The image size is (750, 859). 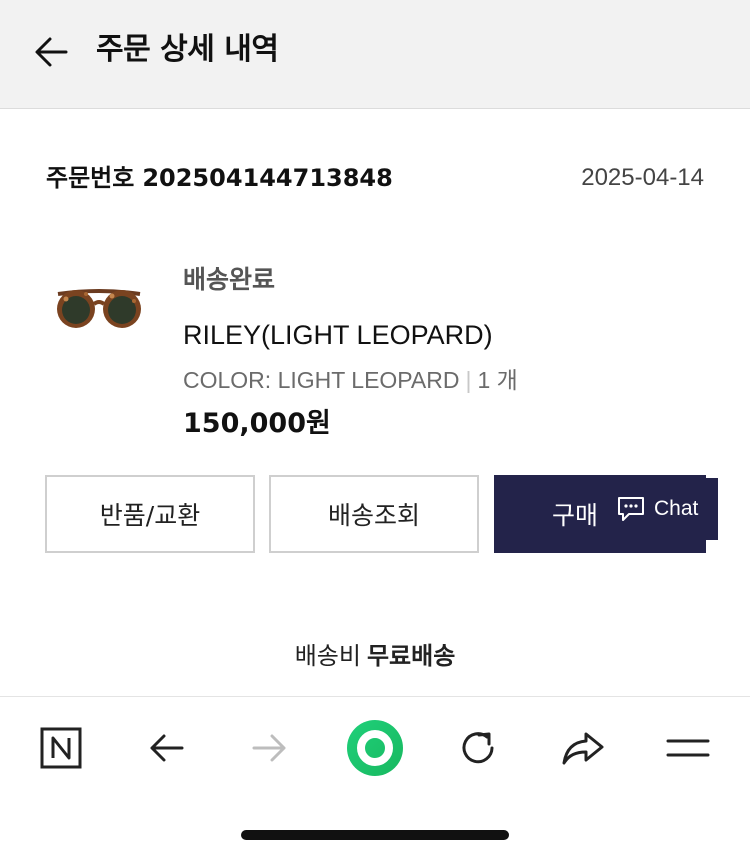 What do you see at coordinates (321, 380) in the screenshot?
I see `option-color: COLOR: LIGHT LEOPARD` at bounding box center [321, 380].